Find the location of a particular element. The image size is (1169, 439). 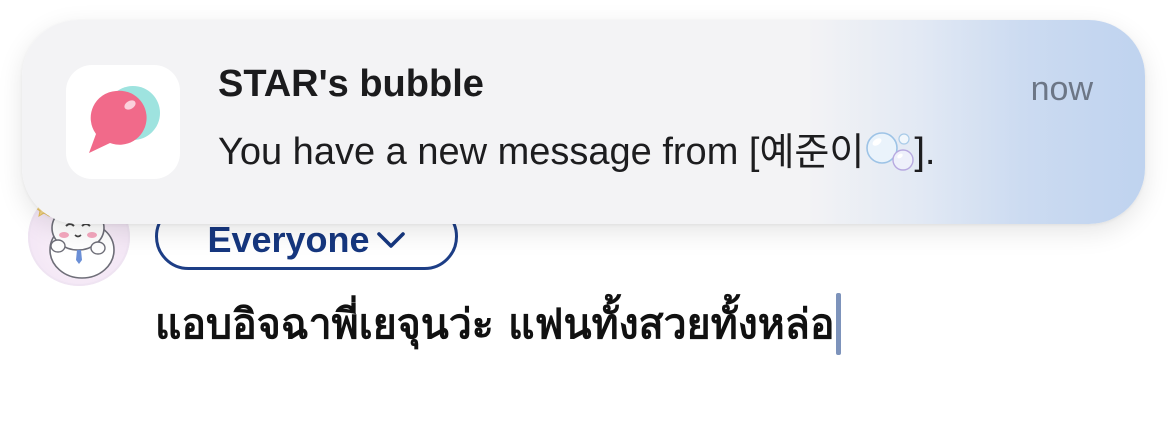

speech-bubbles-icon is located at coordinates (124, 119).